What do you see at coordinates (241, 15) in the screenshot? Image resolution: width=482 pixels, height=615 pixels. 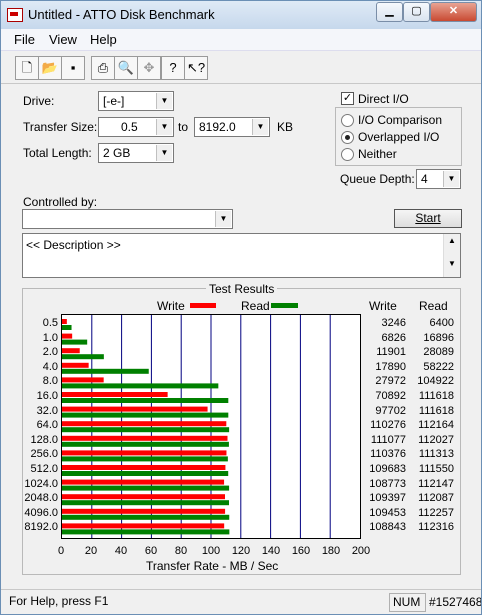 I see `title-bar: Untitled - ATTO Disk Benchmark ▁ ▢ ✕` at bounding box center [241, 15].